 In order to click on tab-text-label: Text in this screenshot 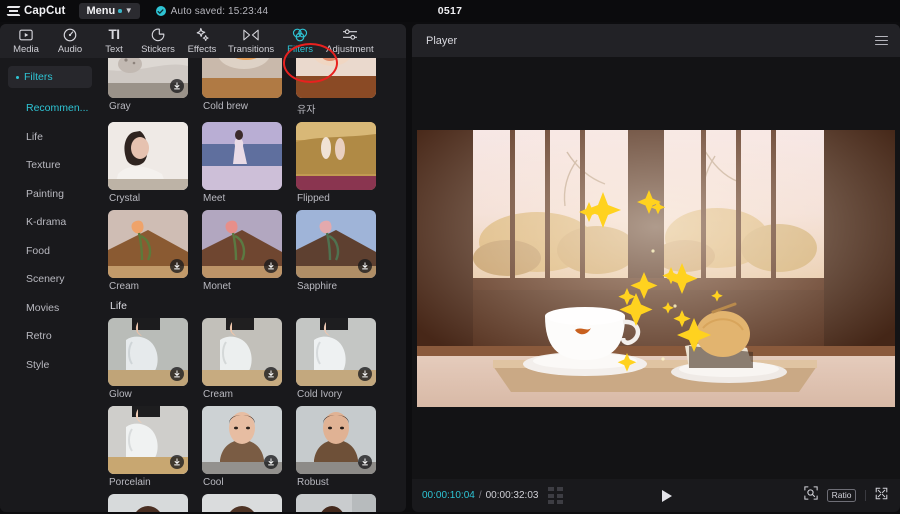, I will do `click(114, 49)`.